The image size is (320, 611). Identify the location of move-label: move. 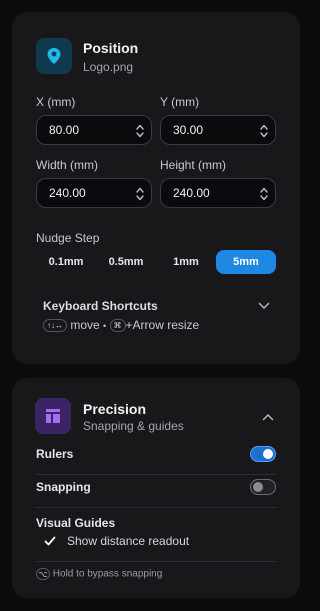
(85, 325).